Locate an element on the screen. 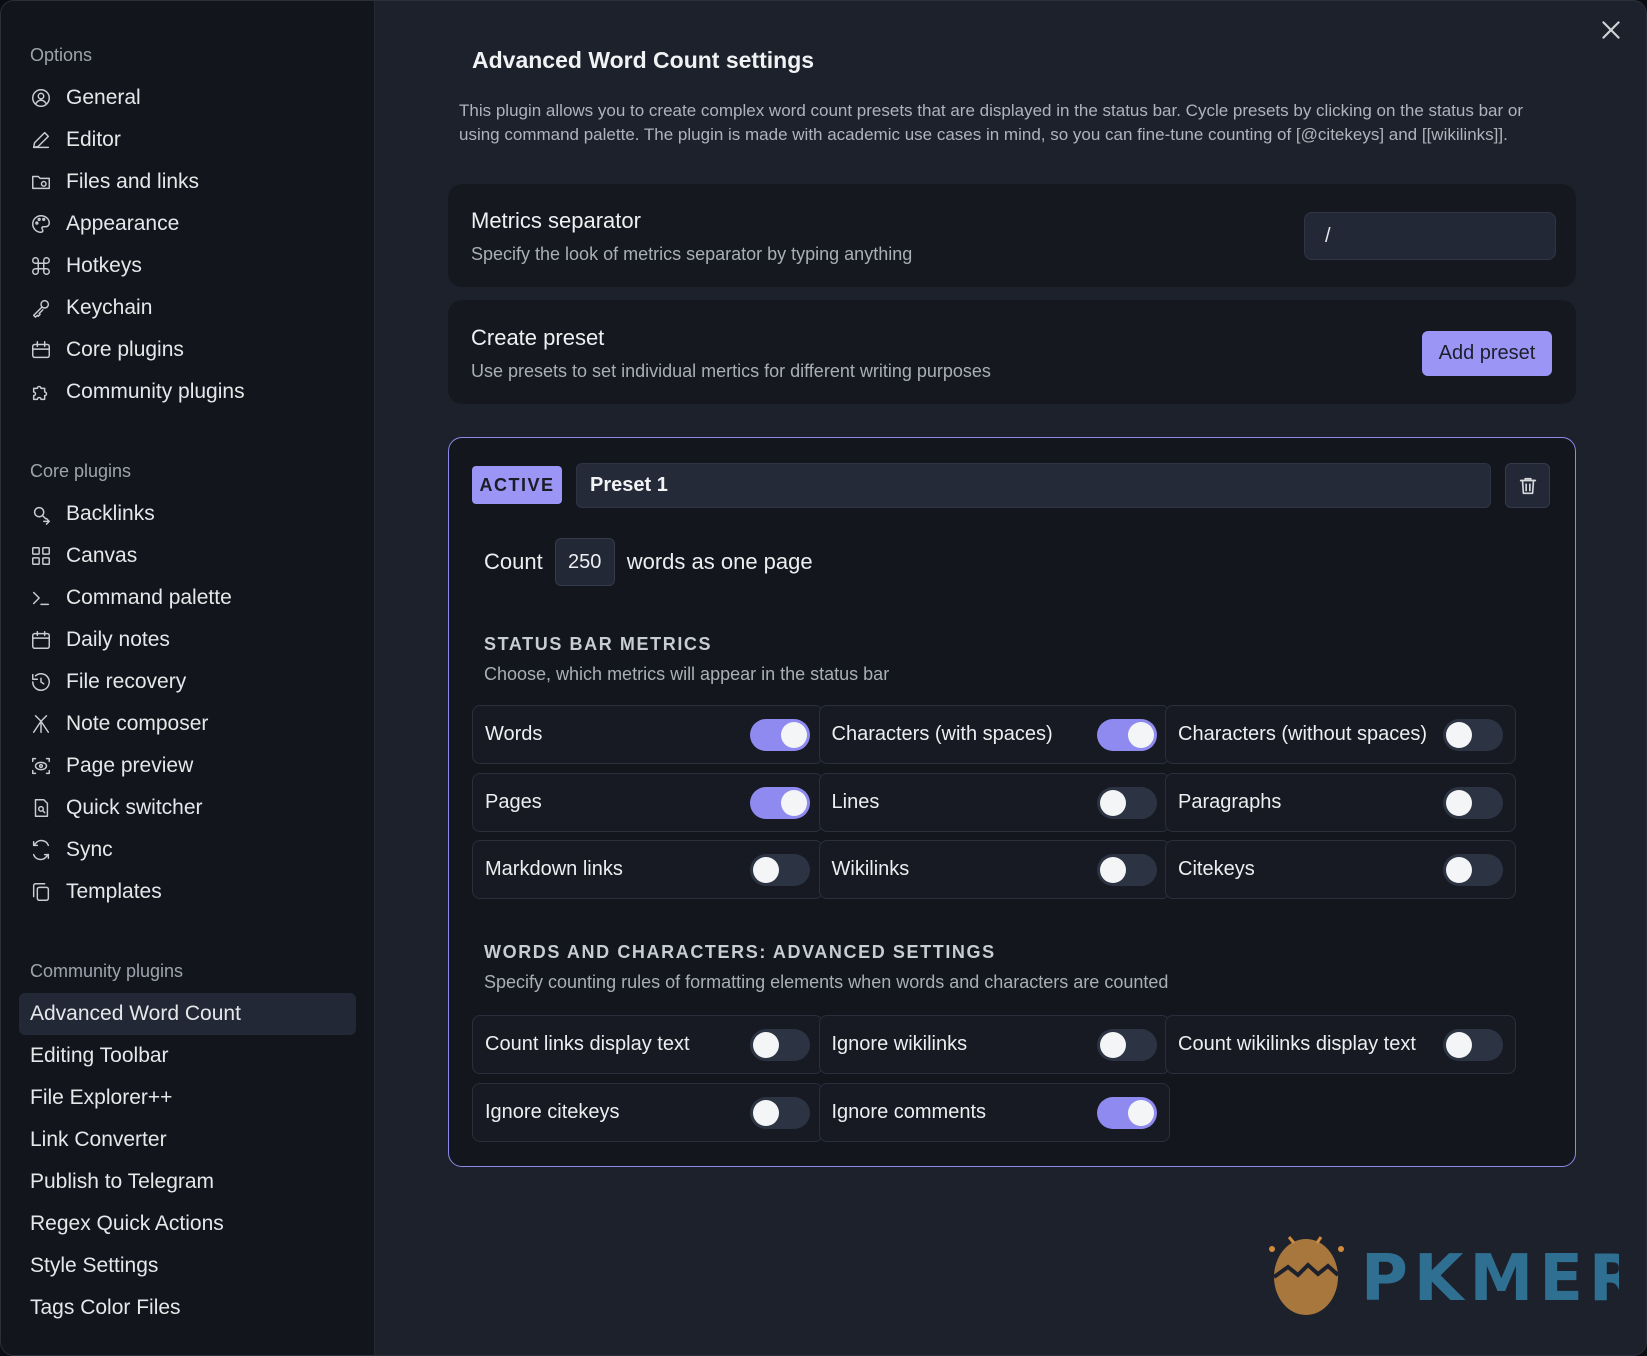  toggle-setting-markdown-links: Markdown links is located at coordinates (647, 869).